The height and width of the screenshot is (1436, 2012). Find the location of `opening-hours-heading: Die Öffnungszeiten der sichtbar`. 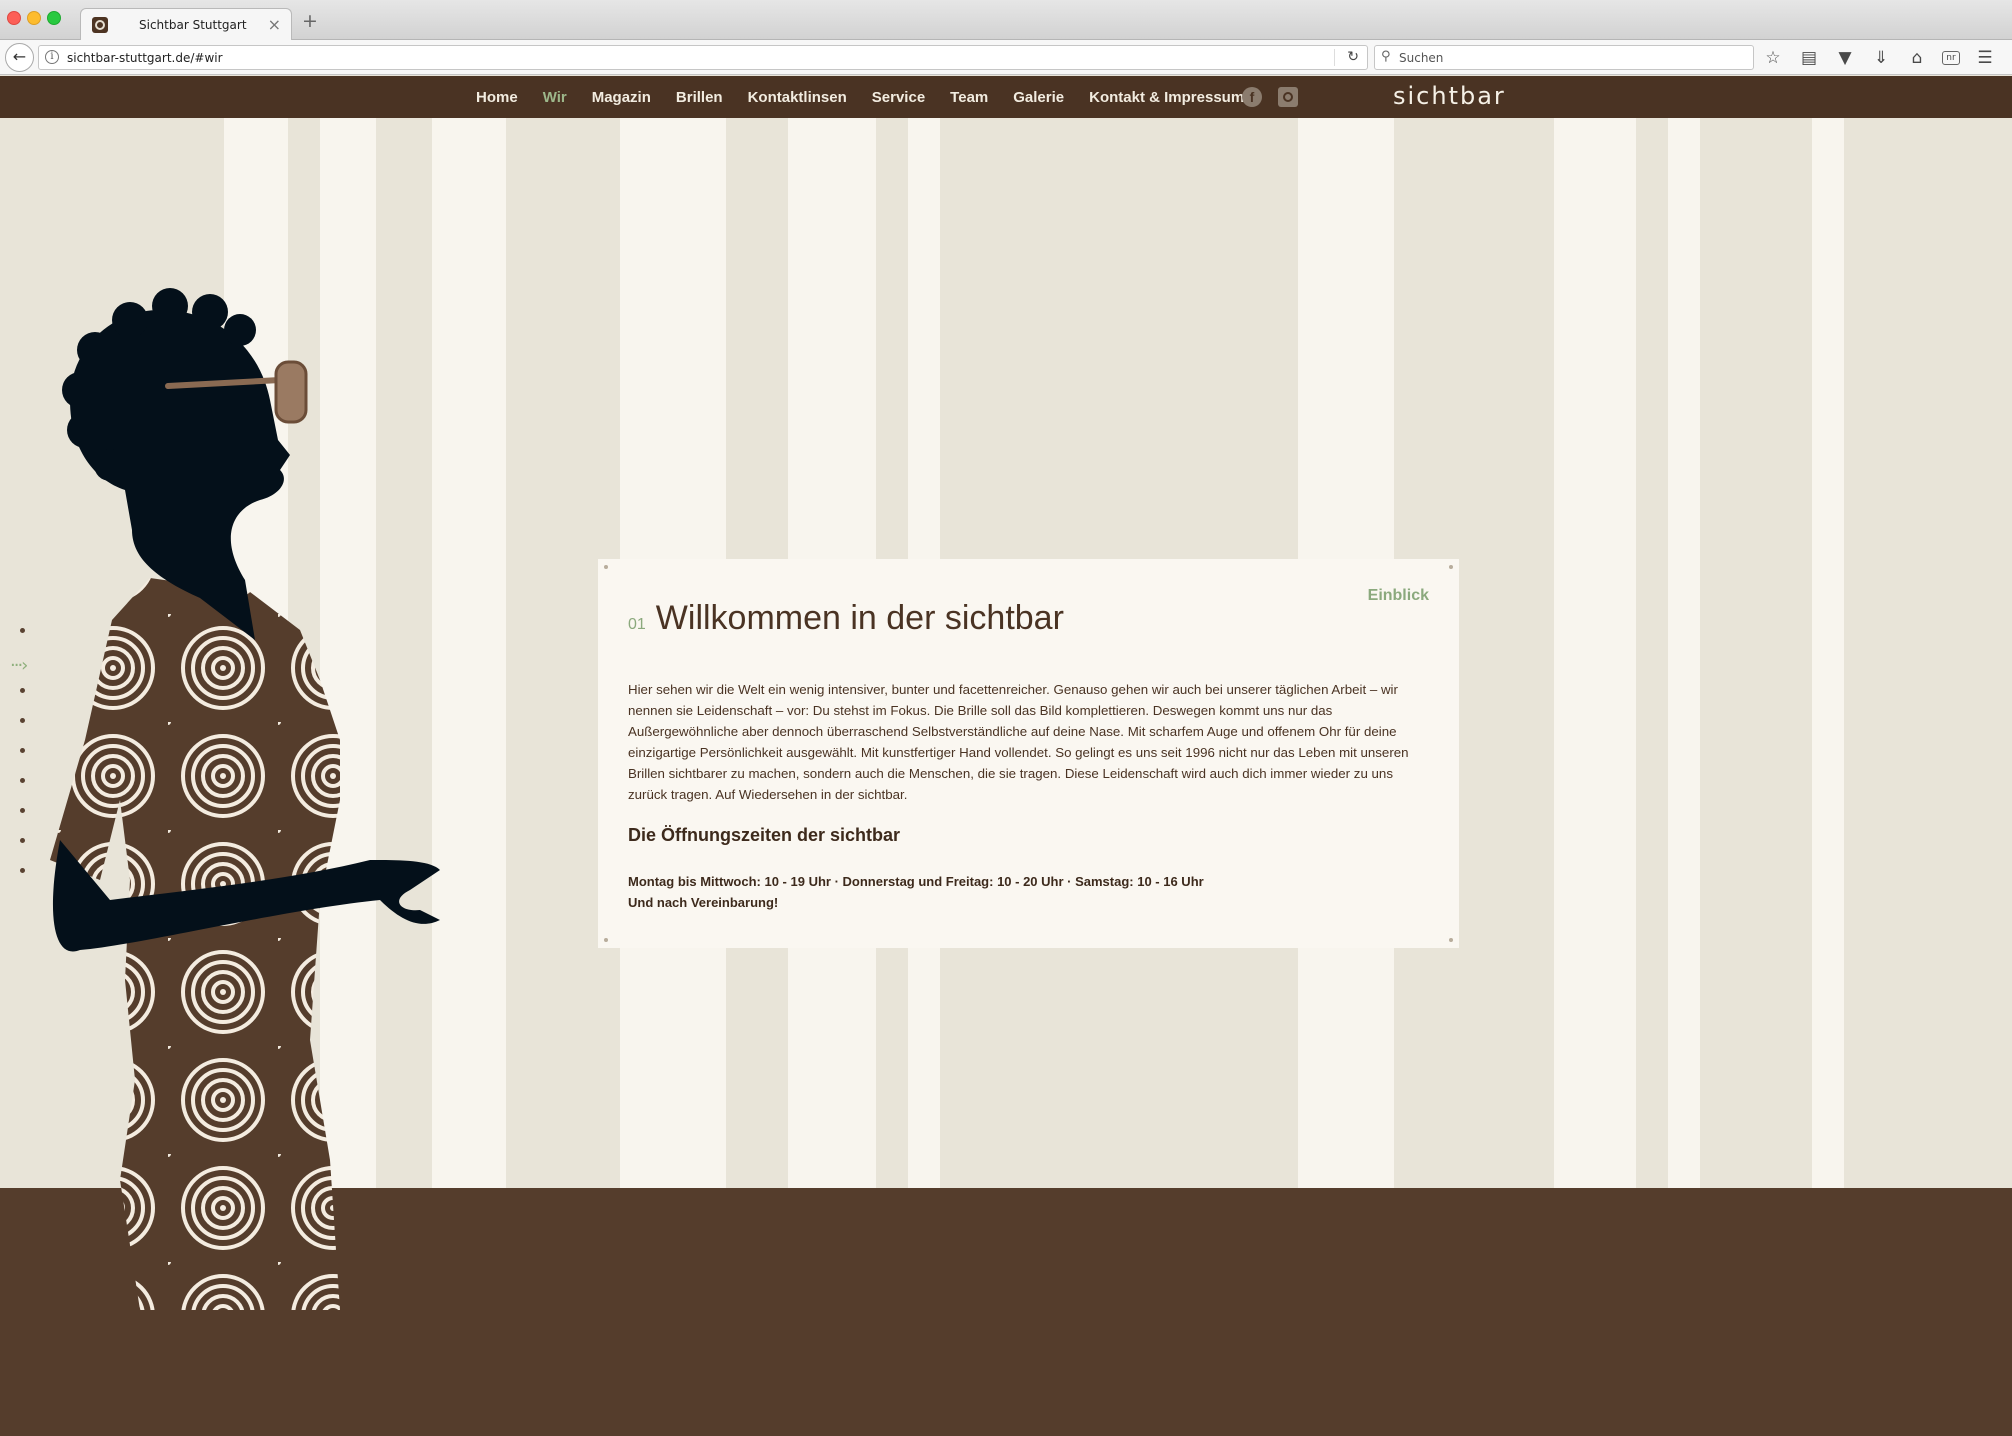

opening-hours-heading: Die Öffnungszeiten der sichtbar is located at coordinates (764, 835).